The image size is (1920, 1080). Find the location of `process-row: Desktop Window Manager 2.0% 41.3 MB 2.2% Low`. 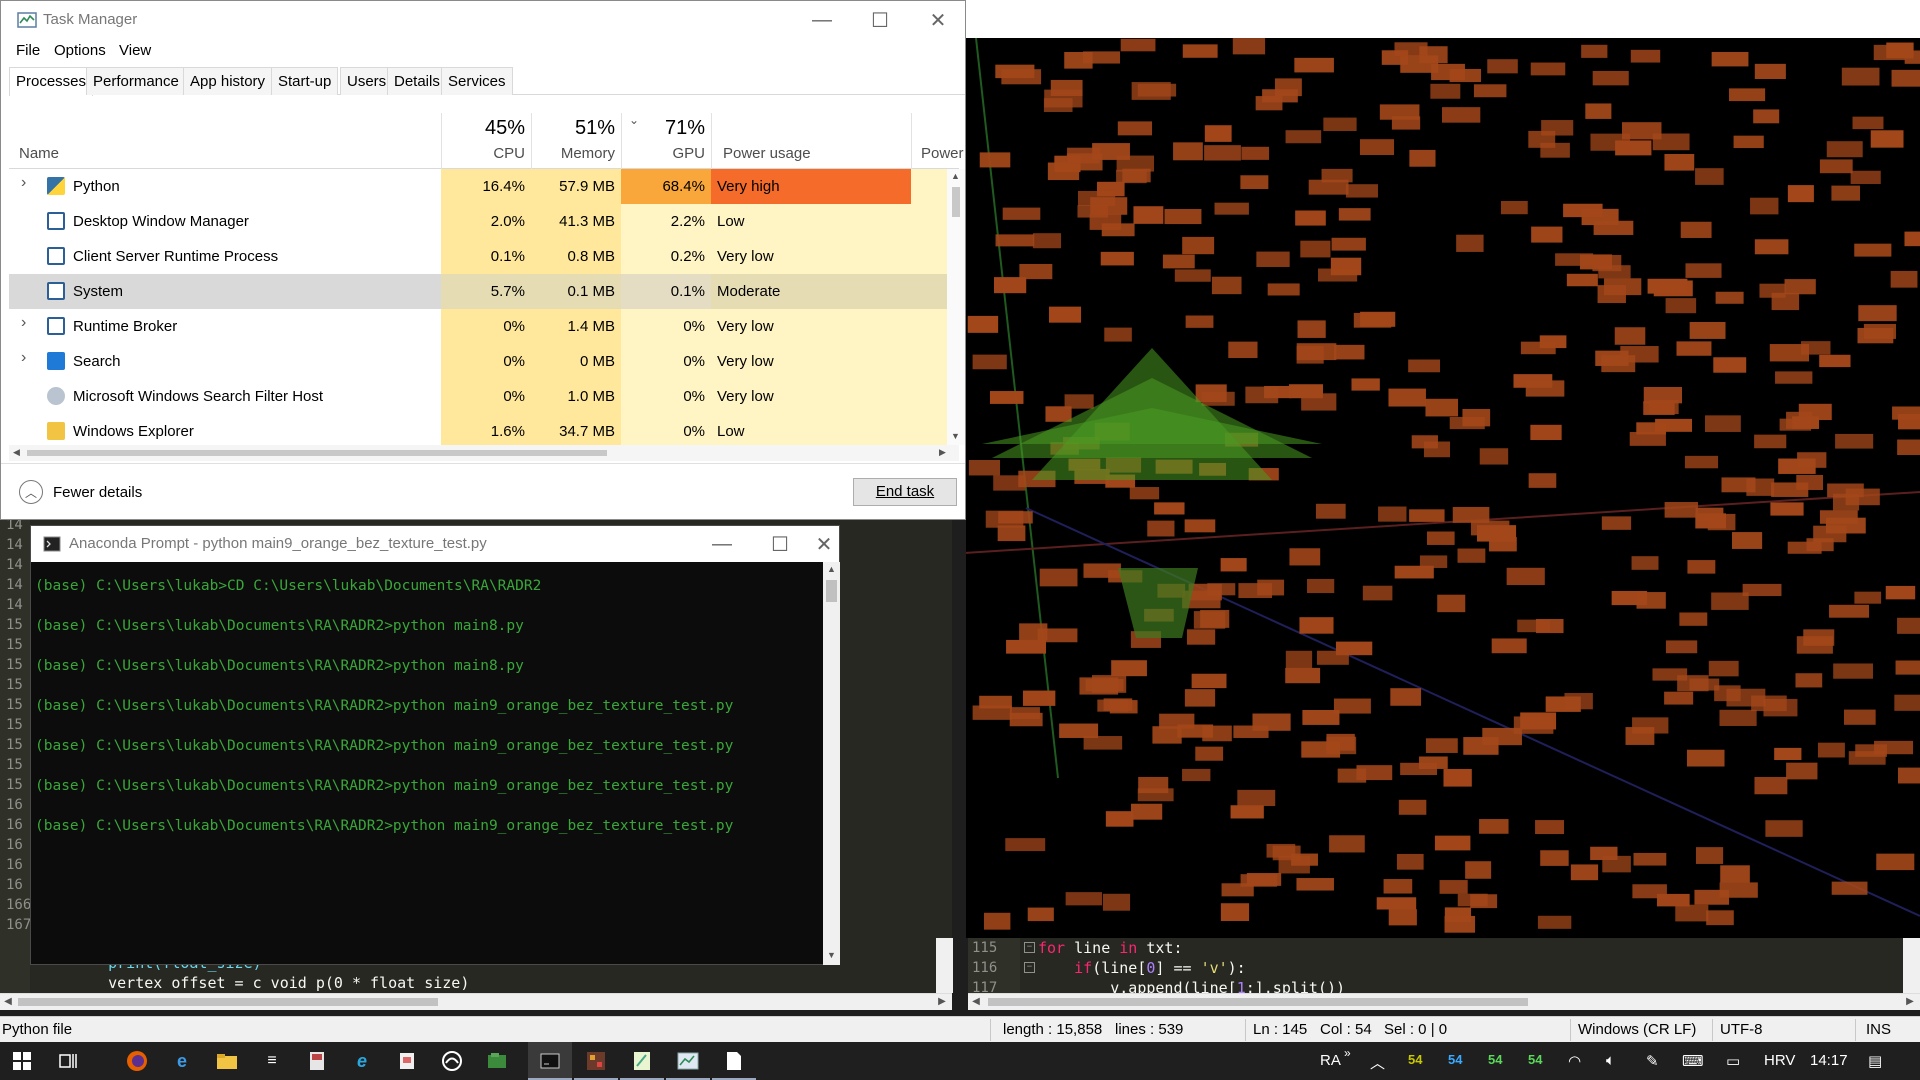

process-row: Desktop Window Manager 2.0% 41.3 MB 2.2% Low is located at coordinates (484, 221).